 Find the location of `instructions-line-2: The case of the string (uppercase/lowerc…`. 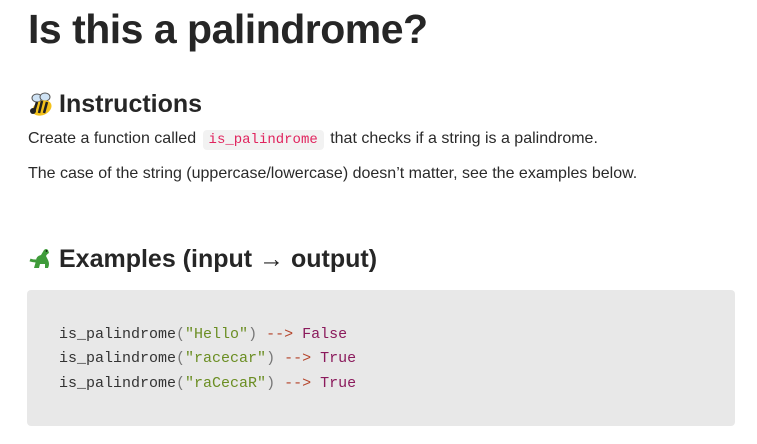

instructions-line-2: The case of the string (uppercase/lowerc… is located at coordinates (333, 173).